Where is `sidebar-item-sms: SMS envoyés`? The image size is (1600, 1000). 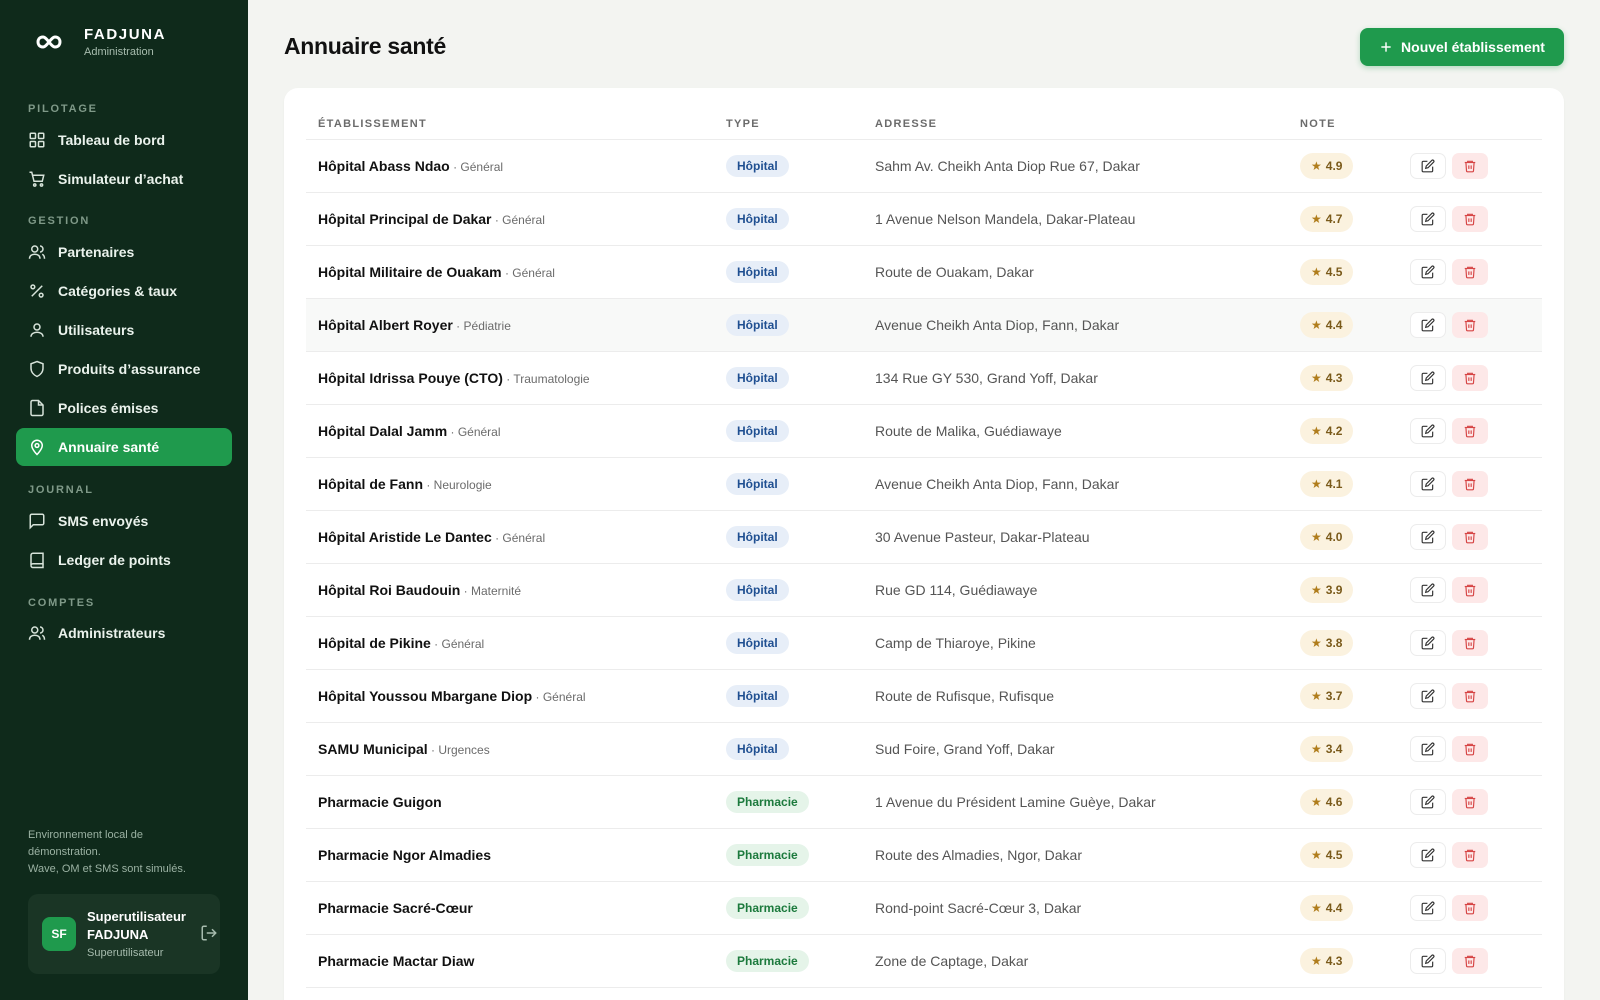 sidebar-item-sms: SMS envoyés is located at coordinates (124, 521).